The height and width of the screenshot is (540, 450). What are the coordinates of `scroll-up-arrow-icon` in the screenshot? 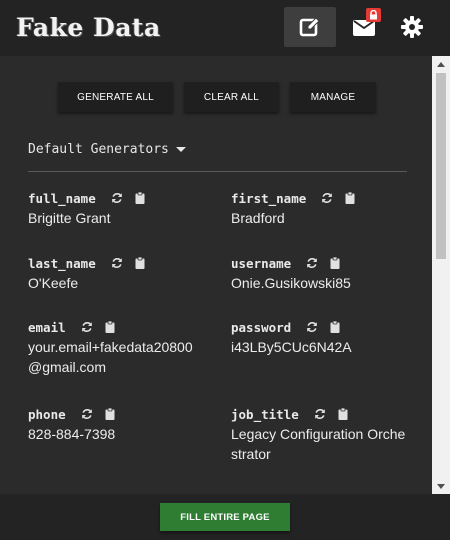 It's located at (441, 64).